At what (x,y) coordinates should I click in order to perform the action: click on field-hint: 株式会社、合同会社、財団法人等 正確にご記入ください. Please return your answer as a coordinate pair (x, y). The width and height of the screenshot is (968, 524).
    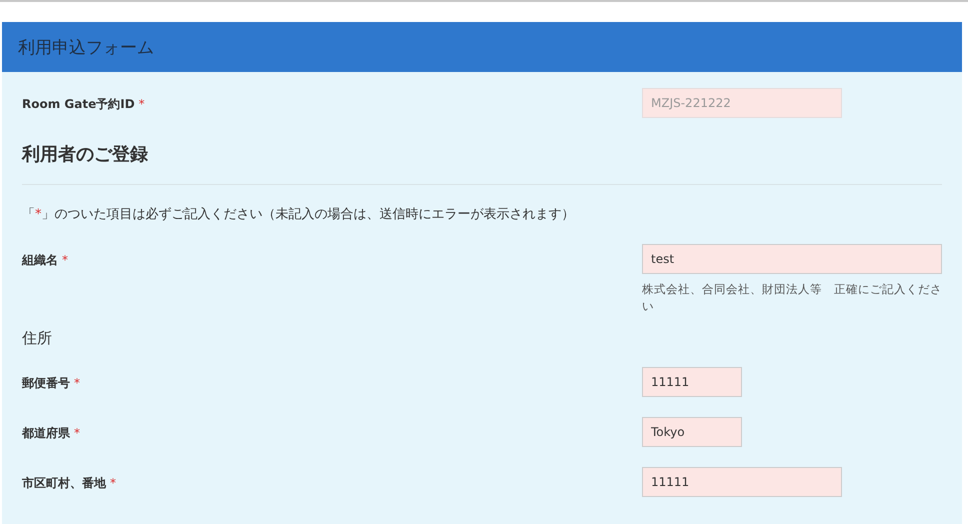
    Looking at the image, I should click on (792, 298).